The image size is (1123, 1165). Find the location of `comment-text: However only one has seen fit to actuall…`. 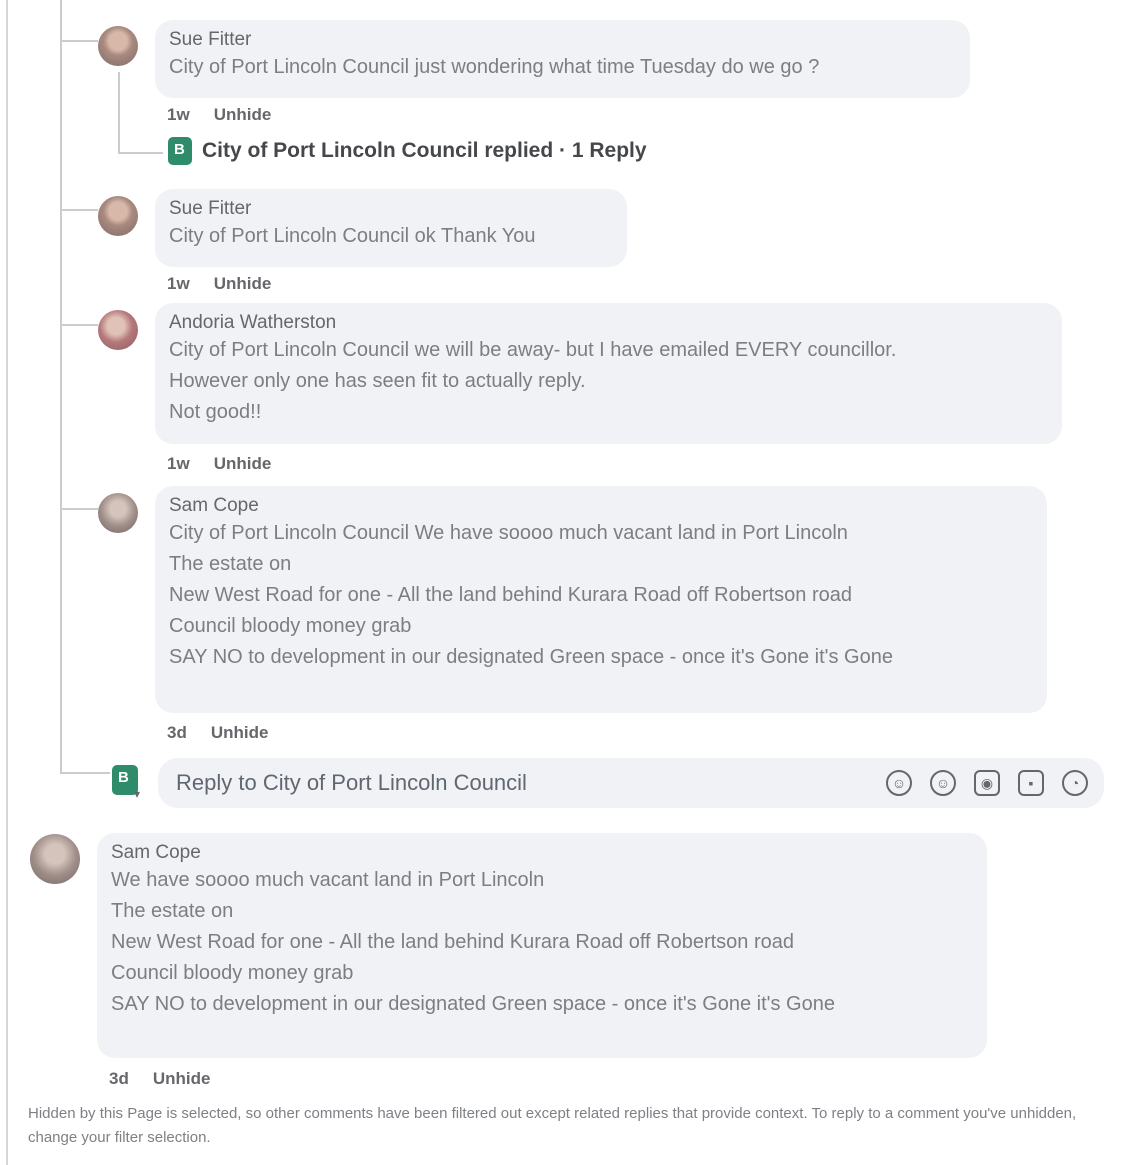

comment-text: However only one has seen fit to actuall… is located at coordinates (377, 381).